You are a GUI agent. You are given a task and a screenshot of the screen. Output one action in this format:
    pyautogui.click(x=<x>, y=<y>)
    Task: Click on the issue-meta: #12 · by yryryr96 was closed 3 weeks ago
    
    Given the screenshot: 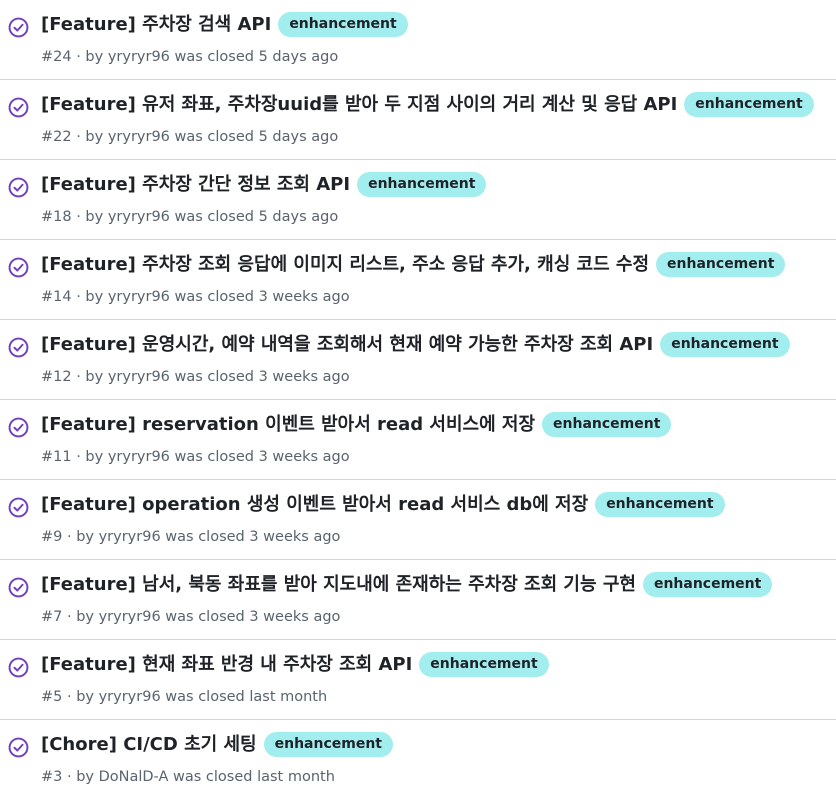 What is the action you would take?
    pyautogui.click(x=195, y=377)
    